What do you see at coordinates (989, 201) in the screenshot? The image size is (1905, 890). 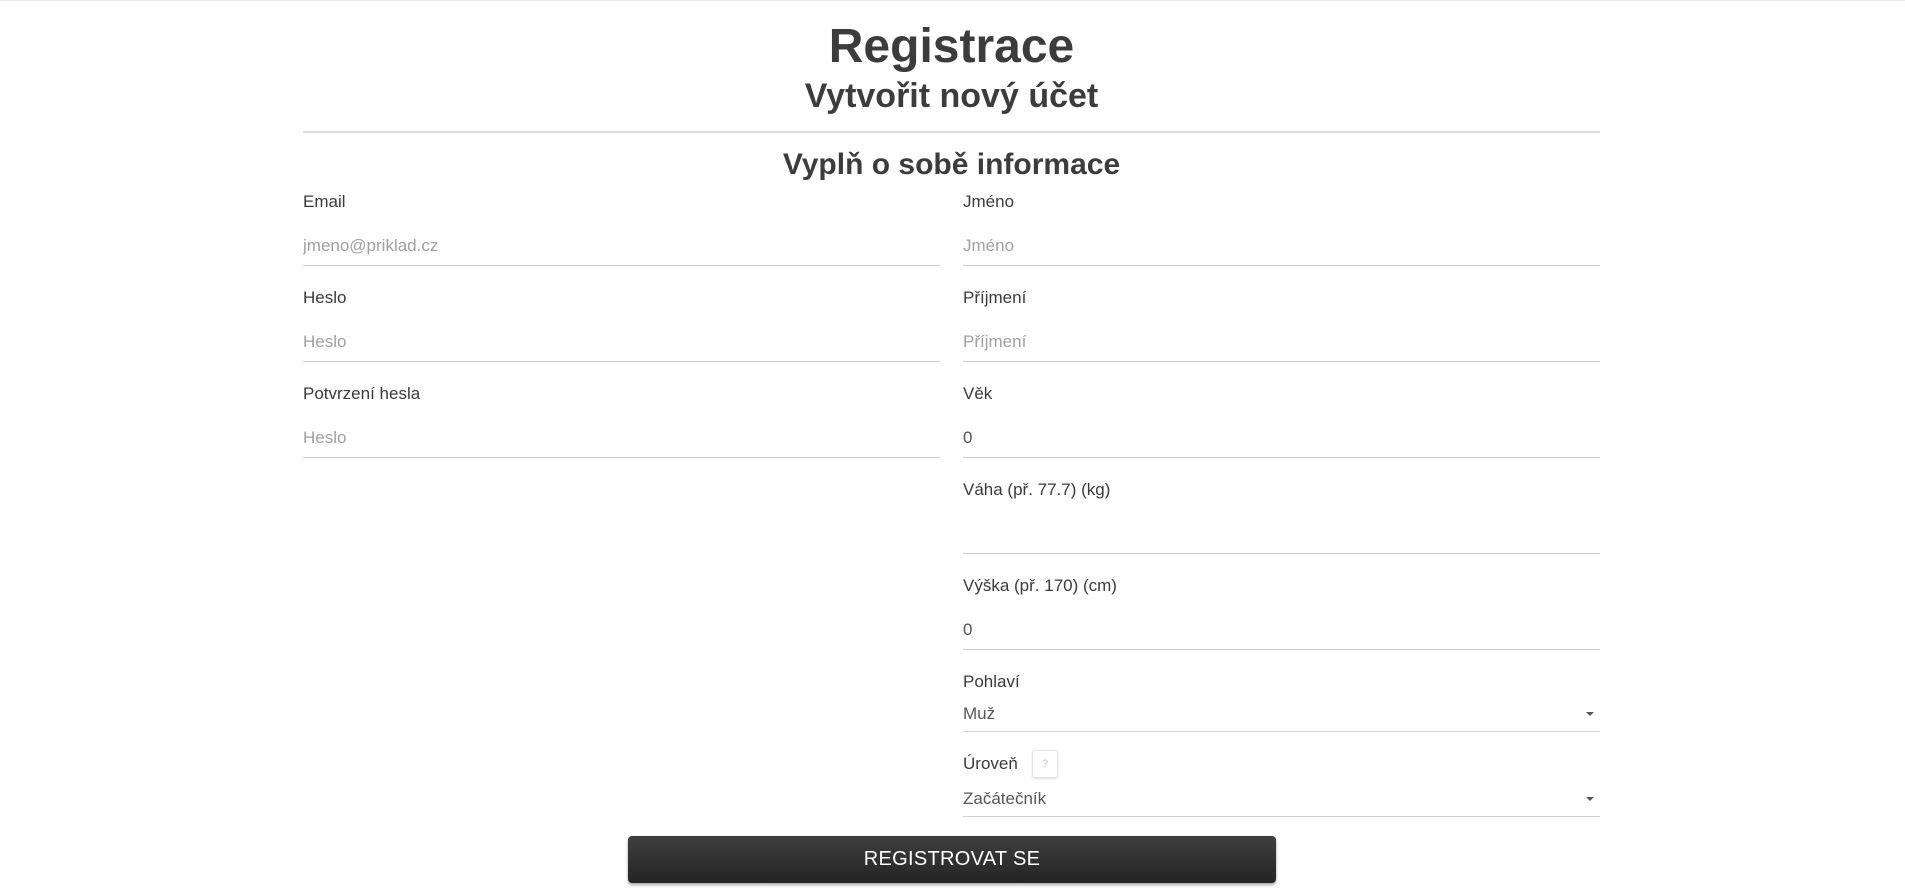 I see `first-name-label: Jméno` at bounding box center [989, 201].